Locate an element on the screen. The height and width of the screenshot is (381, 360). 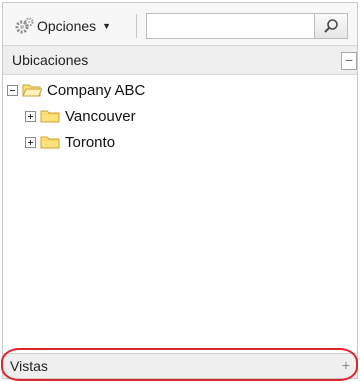
search-button is located at coordinates (331, 26).